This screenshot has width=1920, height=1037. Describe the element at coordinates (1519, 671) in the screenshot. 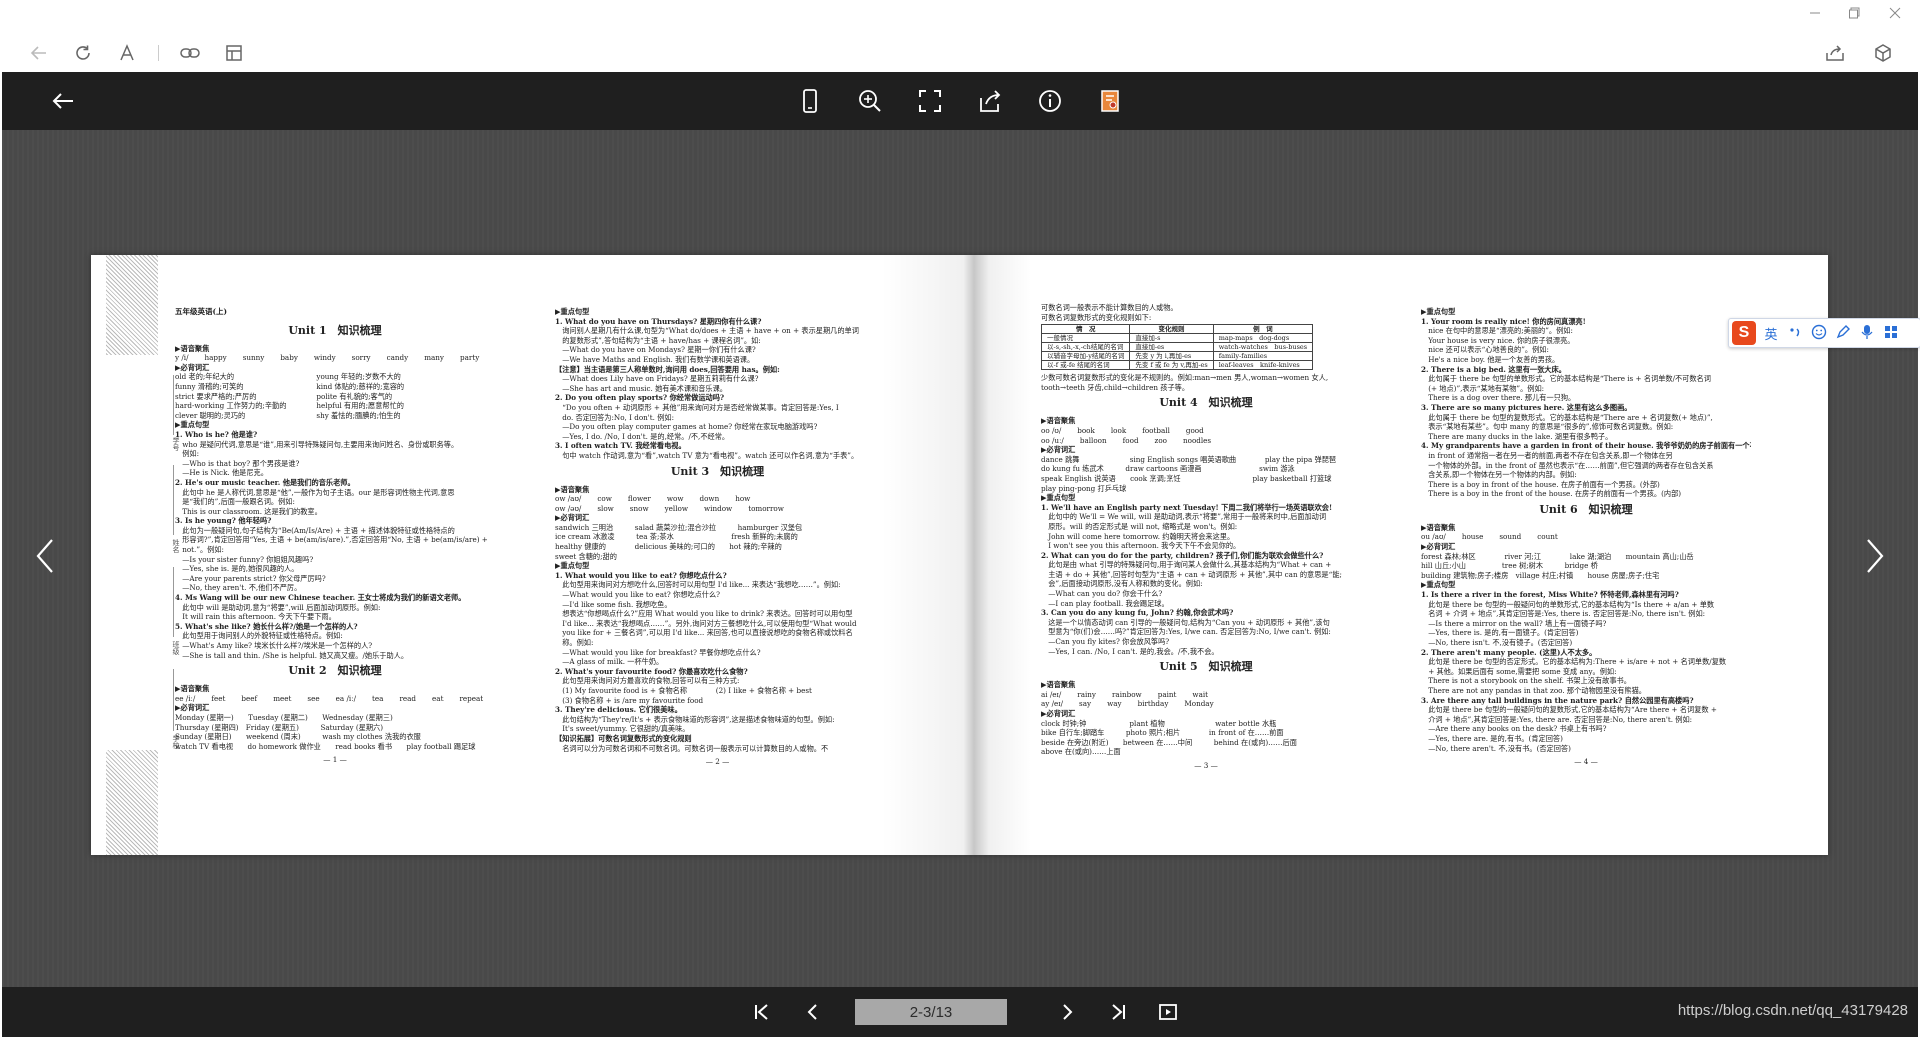

I see `text-line: + 其他。如果后面有 some,需要把 some 变成 any。例如:` at that location.